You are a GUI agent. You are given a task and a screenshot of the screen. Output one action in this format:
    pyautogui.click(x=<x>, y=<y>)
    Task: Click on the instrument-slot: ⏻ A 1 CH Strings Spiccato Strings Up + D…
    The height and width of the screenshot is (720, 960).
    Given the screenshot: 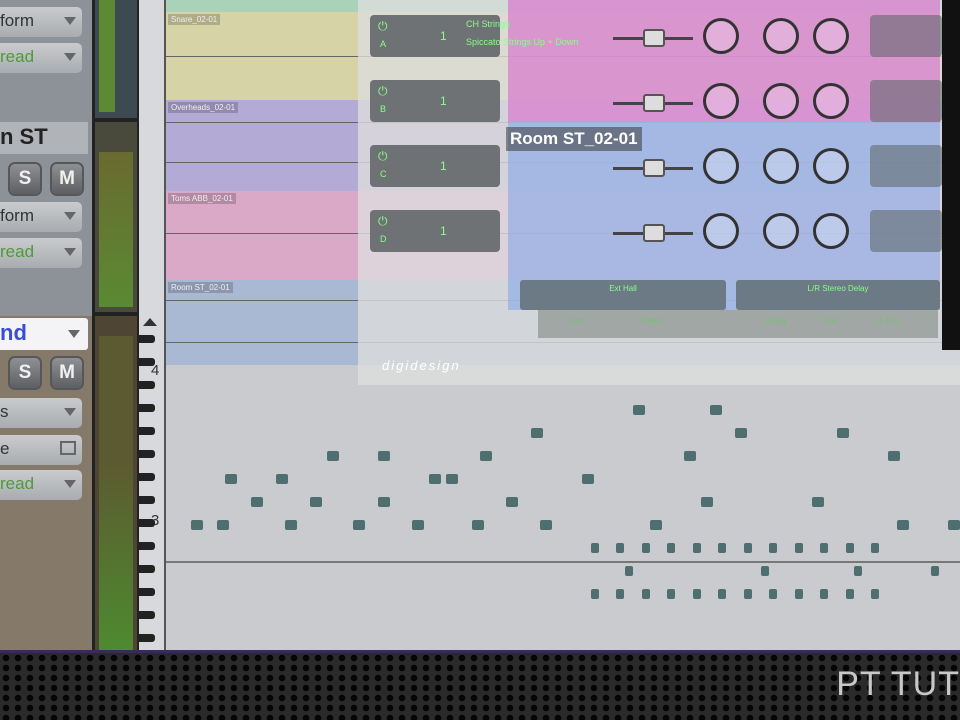 What is the action you would take?
    pyautogui.click(x=474, y=36)
    